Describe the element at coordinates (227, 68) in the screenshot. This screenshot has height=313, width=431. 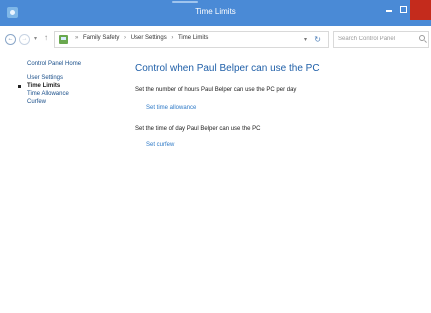
I see `page-title: Control when Paul Belper can use the PC` at that location.